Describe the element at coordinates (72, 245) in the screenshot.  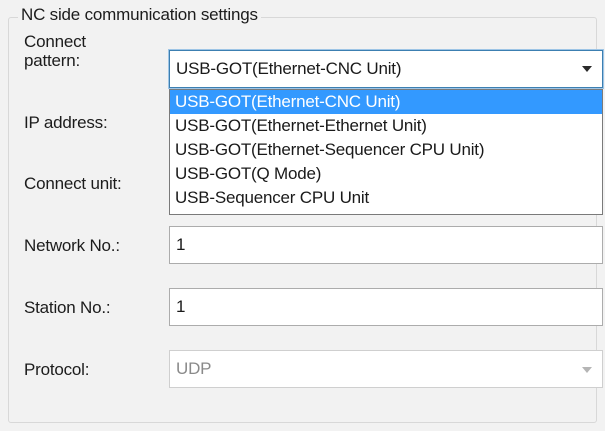
I see `network-no-label: Network No.:` at that location.